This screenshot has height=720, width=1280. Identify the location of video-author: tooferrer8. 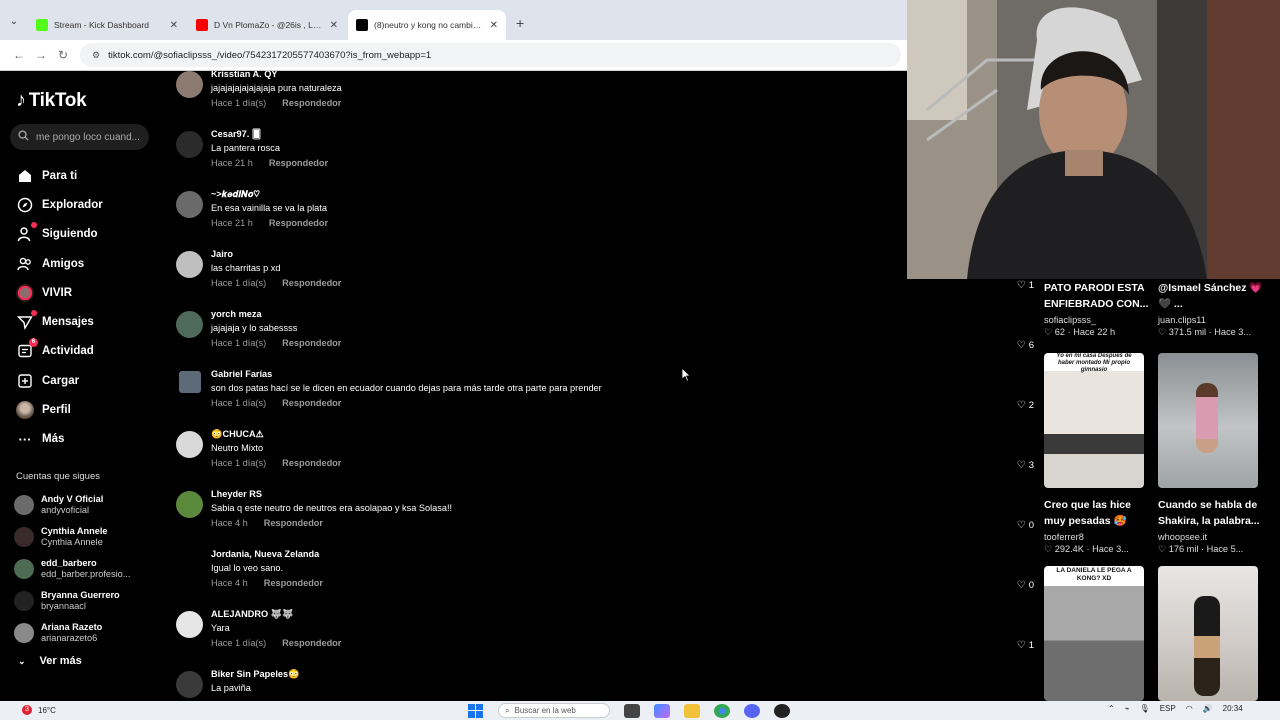
(1098, 537).